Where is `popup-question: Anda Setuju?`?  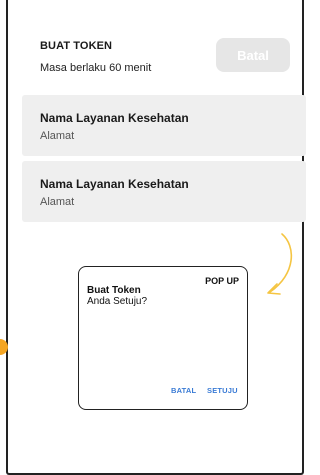 popup-question: Anda Setuju? is located at coordinates (117, 301).